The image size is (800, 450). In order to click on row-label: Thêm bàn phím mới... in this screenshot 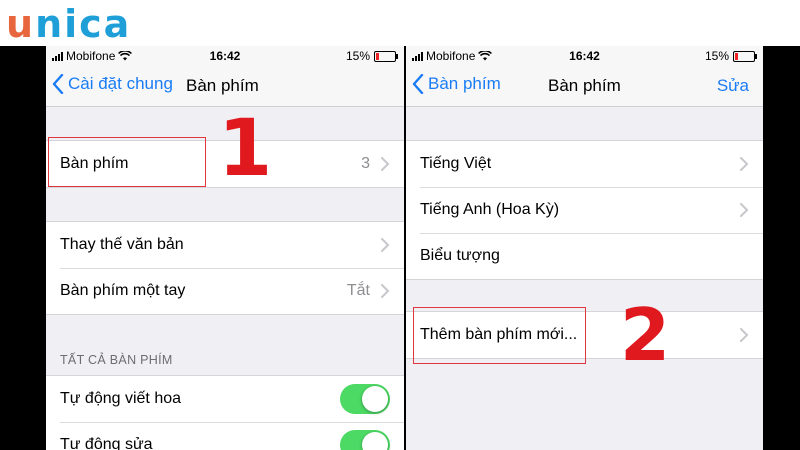, I will do `click(499, 334)`.